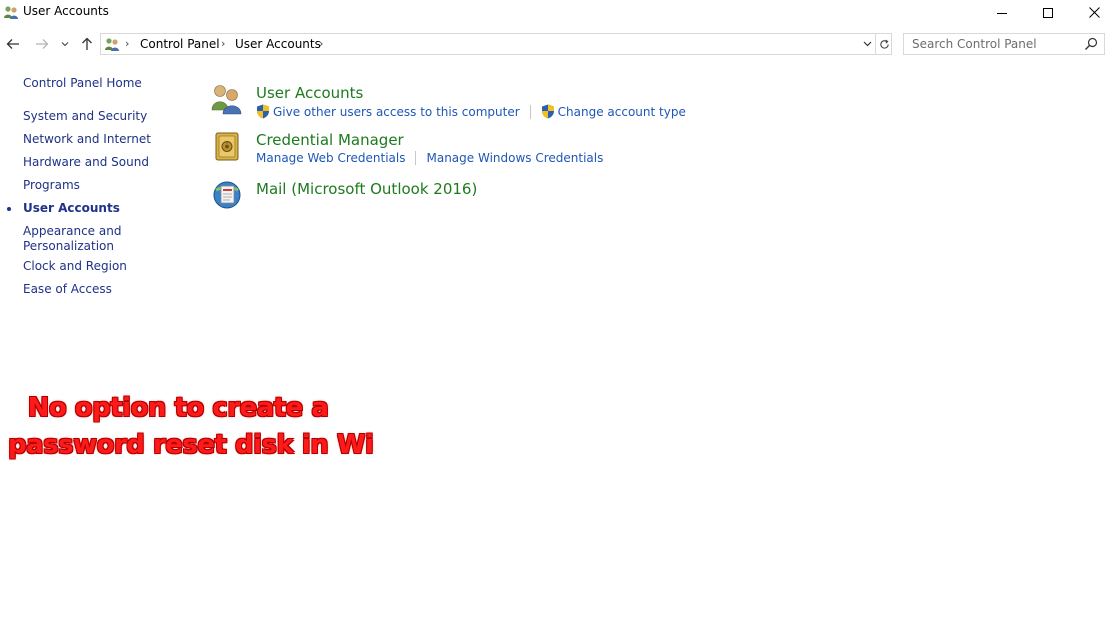  What do you see at coordinates (309, 93) in the screenshot?
I see `category-title: User Accounts` at bounding box center [309, 93].